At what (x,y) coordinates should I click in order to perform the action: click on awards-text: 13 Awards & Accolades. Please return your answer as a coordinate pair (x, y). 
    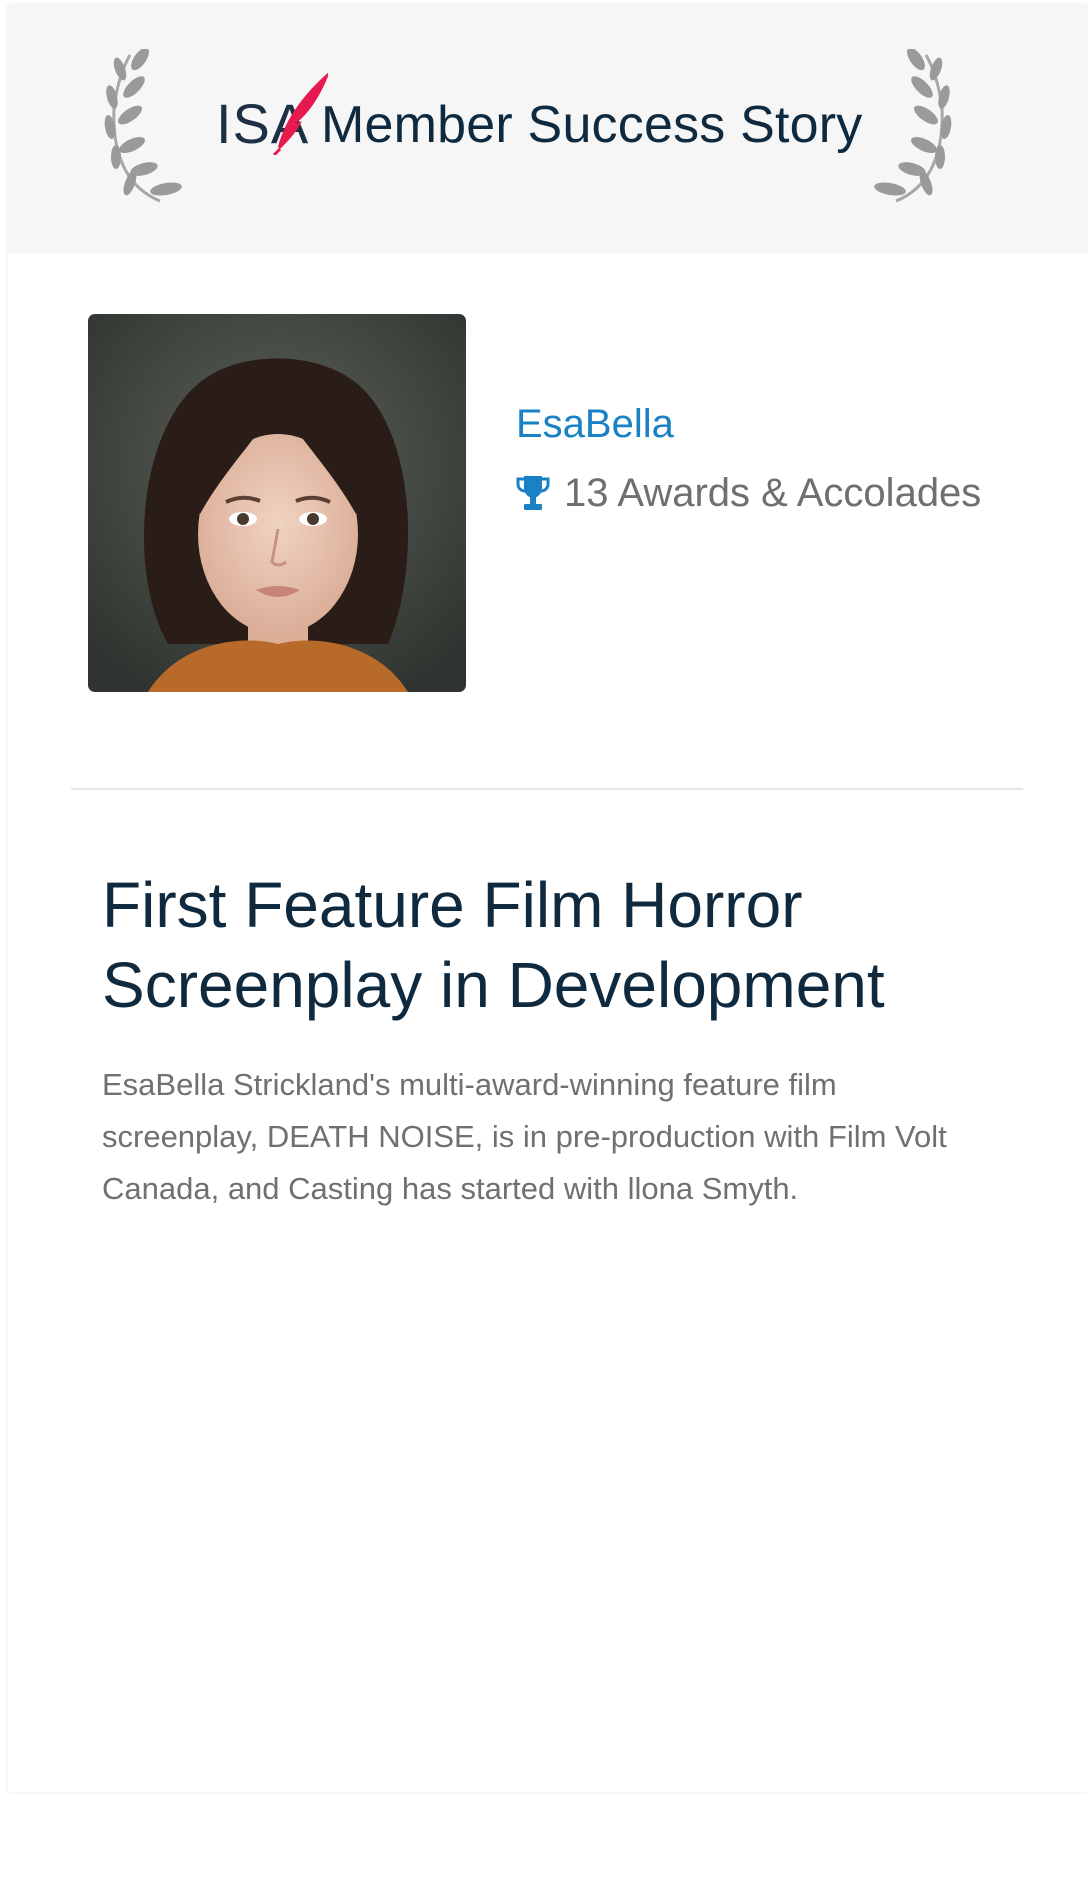
    Looking at the image, I should click on (773, 493).